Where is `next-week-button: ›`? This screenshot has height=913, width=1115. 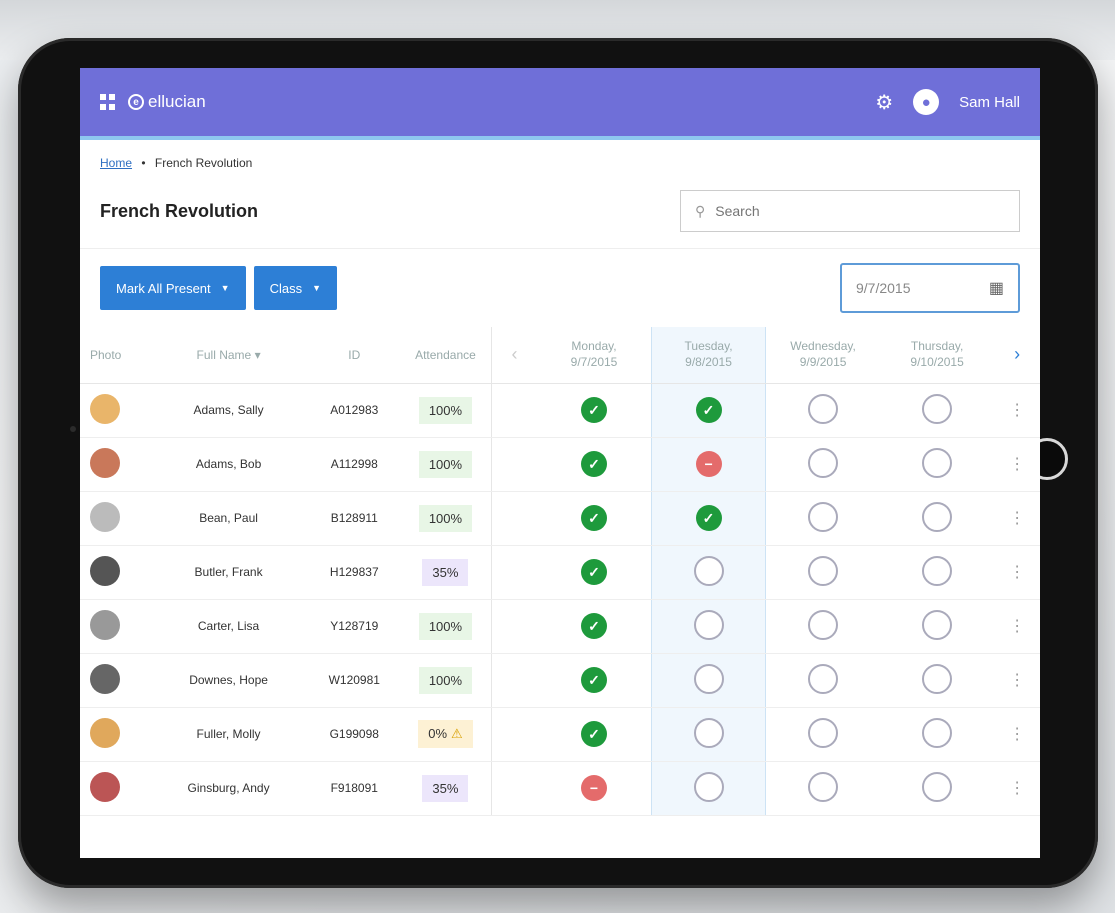 next-week-button: › is located at coordinates (1017, 355).